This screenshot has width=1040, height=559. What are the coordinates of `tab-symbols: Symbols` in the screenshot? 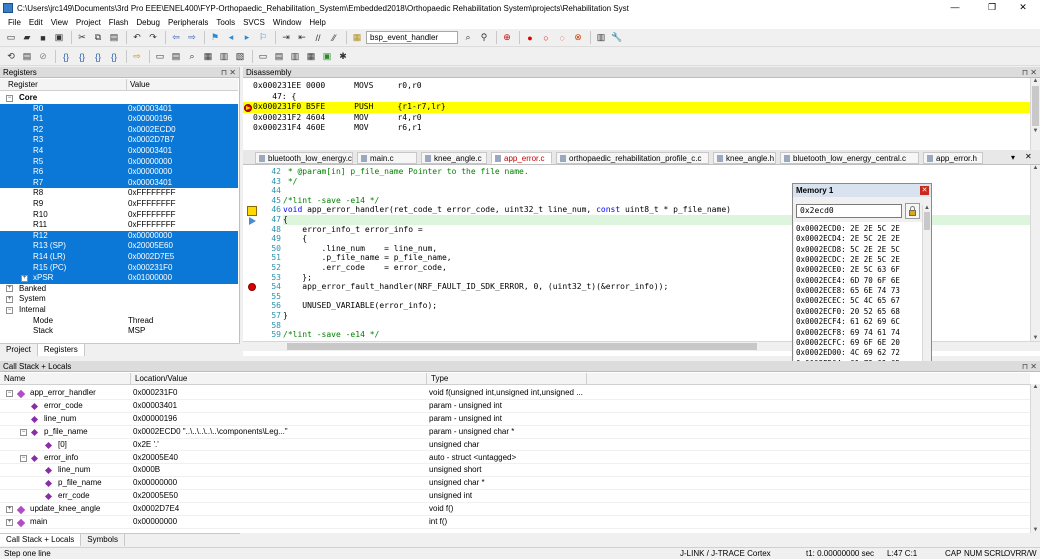 It's located at (103, 540).